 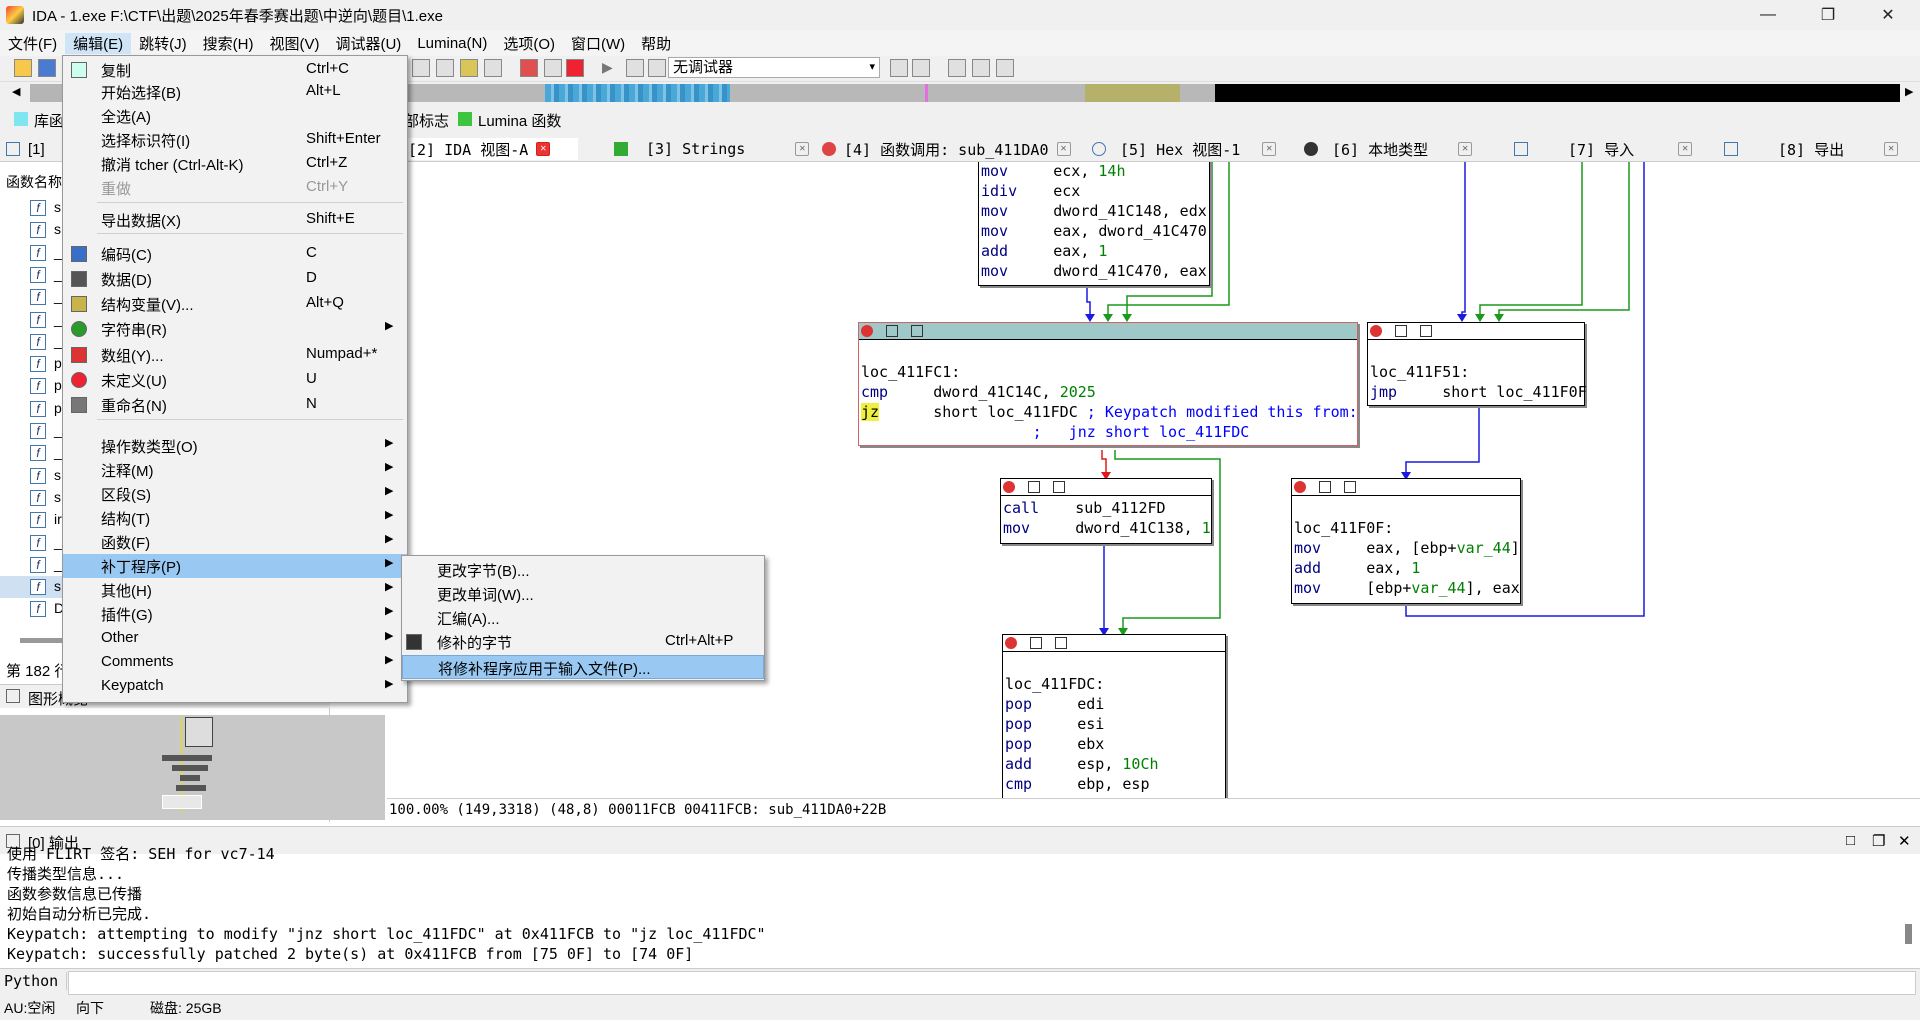 I want to click on menu-help: 帮助, so click(x=656, y=43).